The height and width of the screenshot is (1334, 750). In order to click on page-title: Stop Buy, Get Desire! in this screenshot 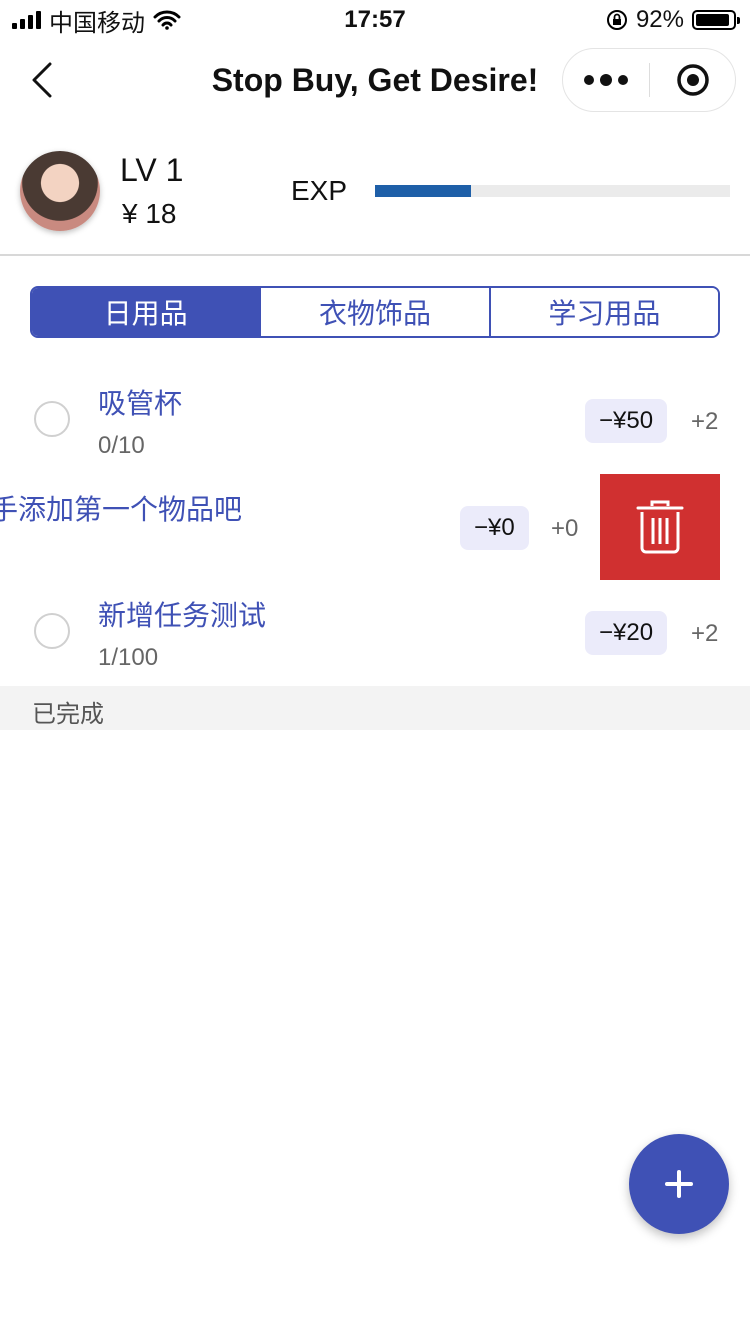, I will do `click(375, 80)`.